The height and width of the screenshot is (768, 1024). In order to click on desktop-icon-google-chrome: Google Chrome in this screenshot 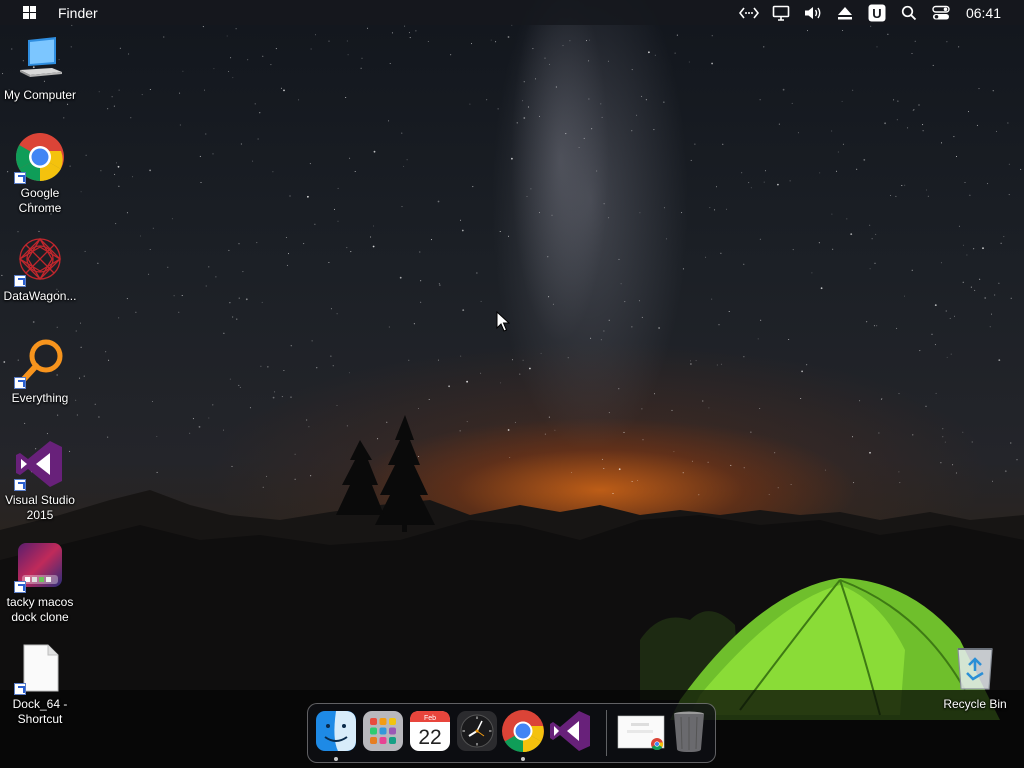, I will do `click(40, 174)`.